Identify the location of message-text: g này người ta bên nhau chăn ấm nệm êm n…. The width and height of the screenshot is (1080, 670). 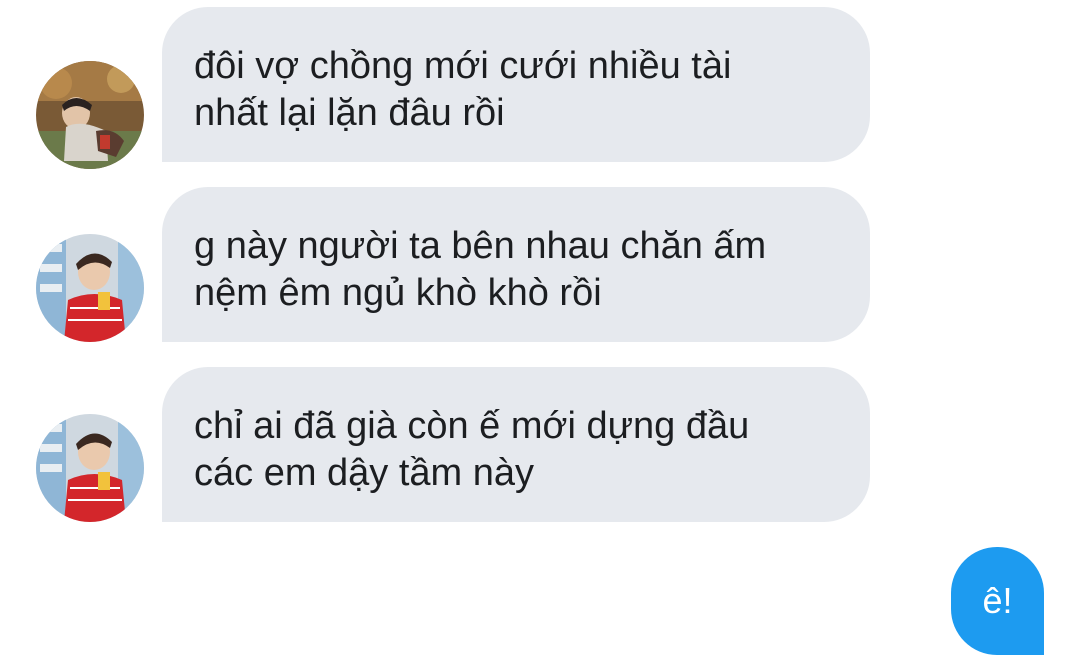
(480, 269).